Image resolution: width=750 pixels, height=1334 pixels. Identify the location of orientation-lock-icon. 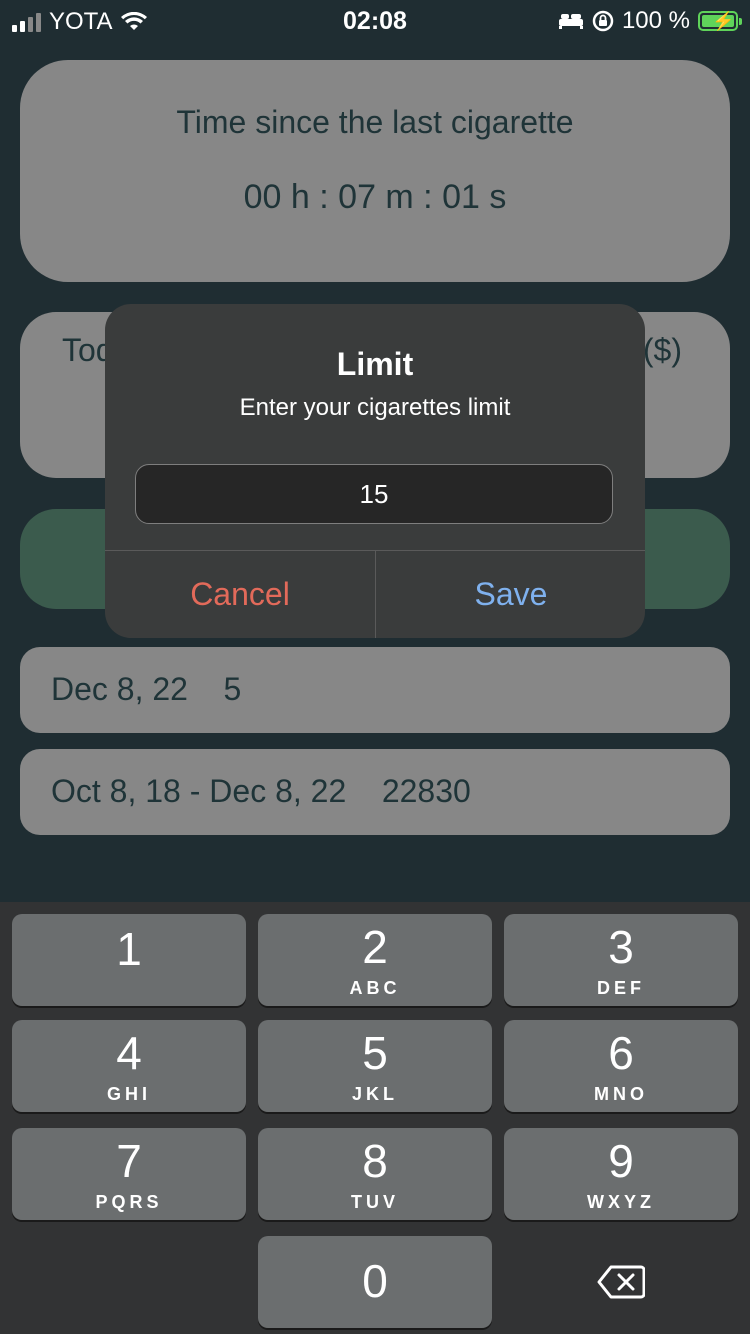
(603, 21).